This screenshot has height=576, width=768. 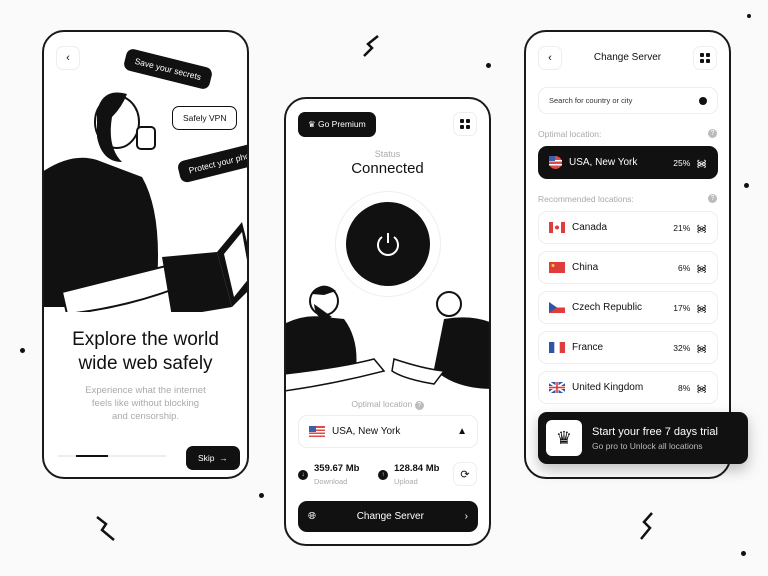 What do you see at coordinates (383, 474) in the screenshot?
I see `upload-icon: ↑` at bounding box center [383, 474].